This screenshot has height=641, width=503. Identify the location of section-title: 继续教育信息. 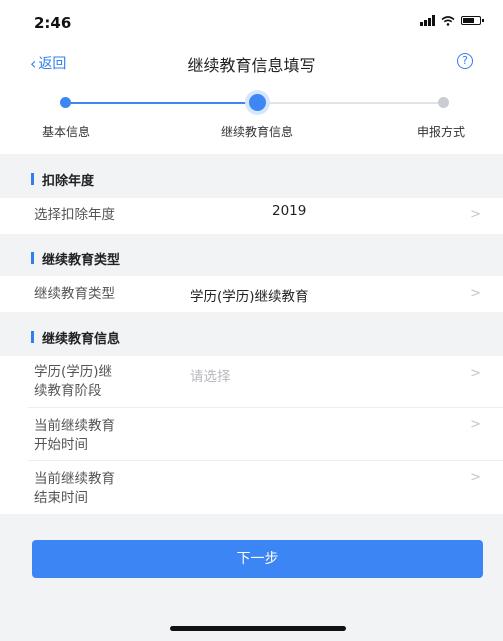
(81, 339).